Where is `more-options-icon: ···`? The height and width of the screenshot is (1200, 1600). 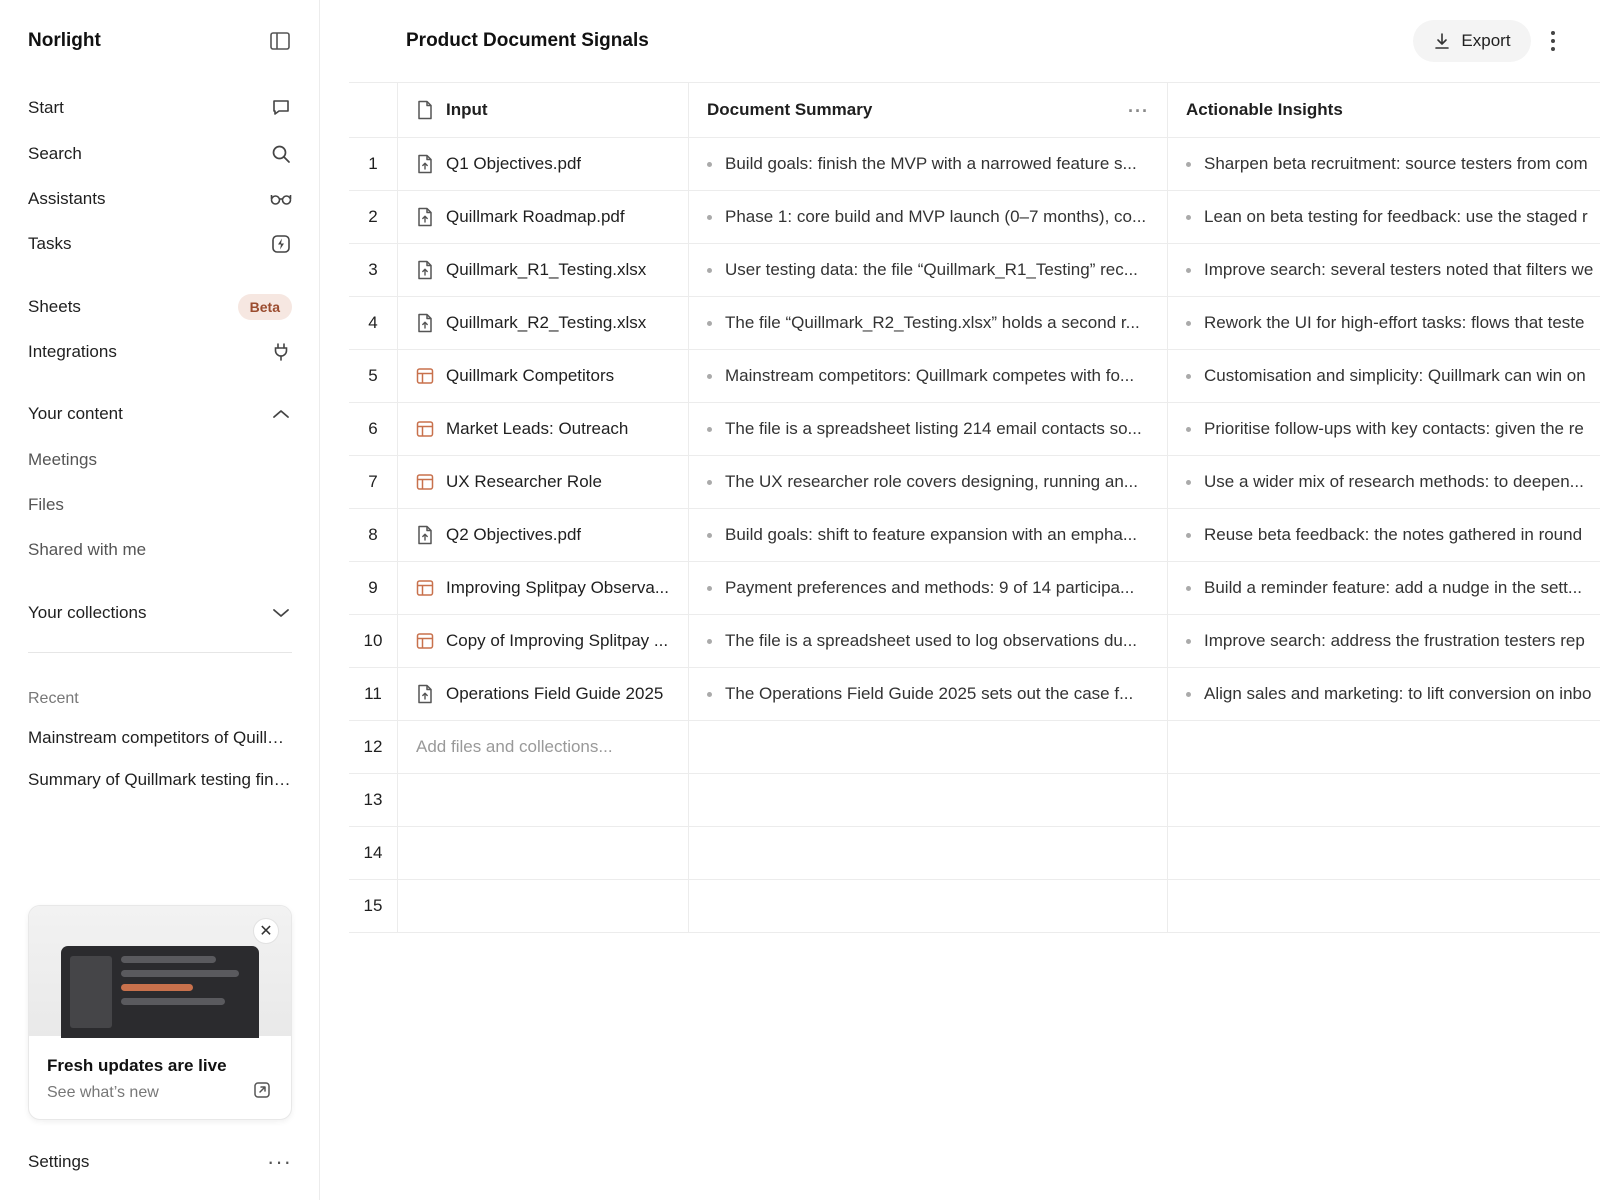
more-options-icon: ··· is located at coordinates (279, 1162).